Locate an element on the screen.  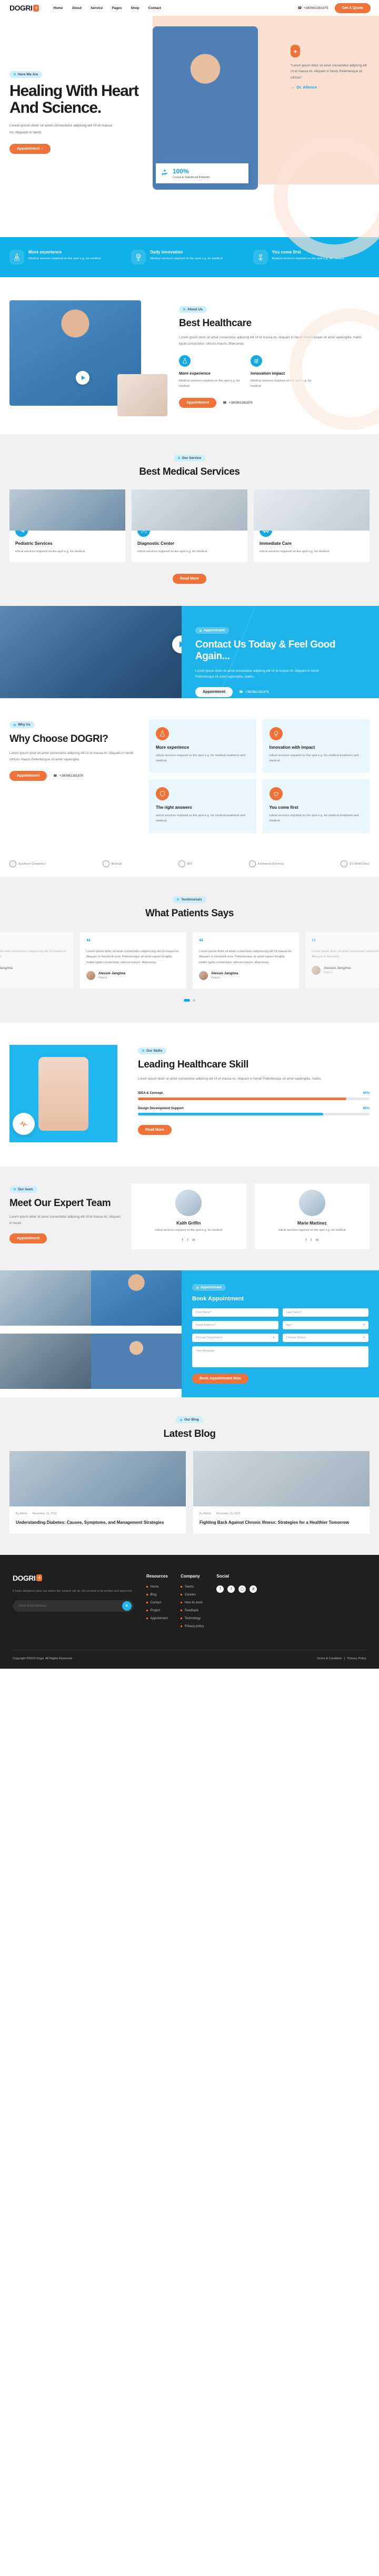
nav-item-home: Home is located at coordinates (58, 8).